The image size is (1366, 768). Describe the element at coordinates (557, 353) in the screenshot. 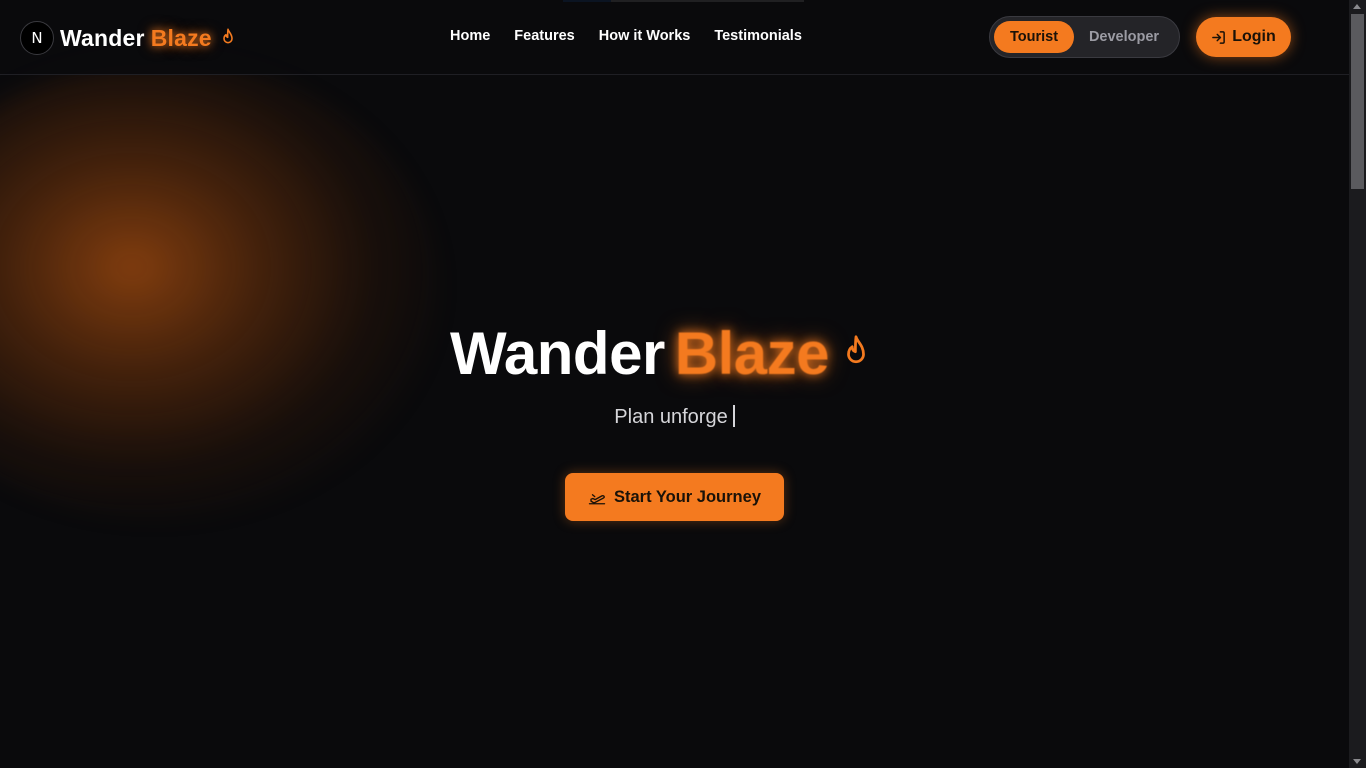

I see `hero-title-primary: Wander` at that location.